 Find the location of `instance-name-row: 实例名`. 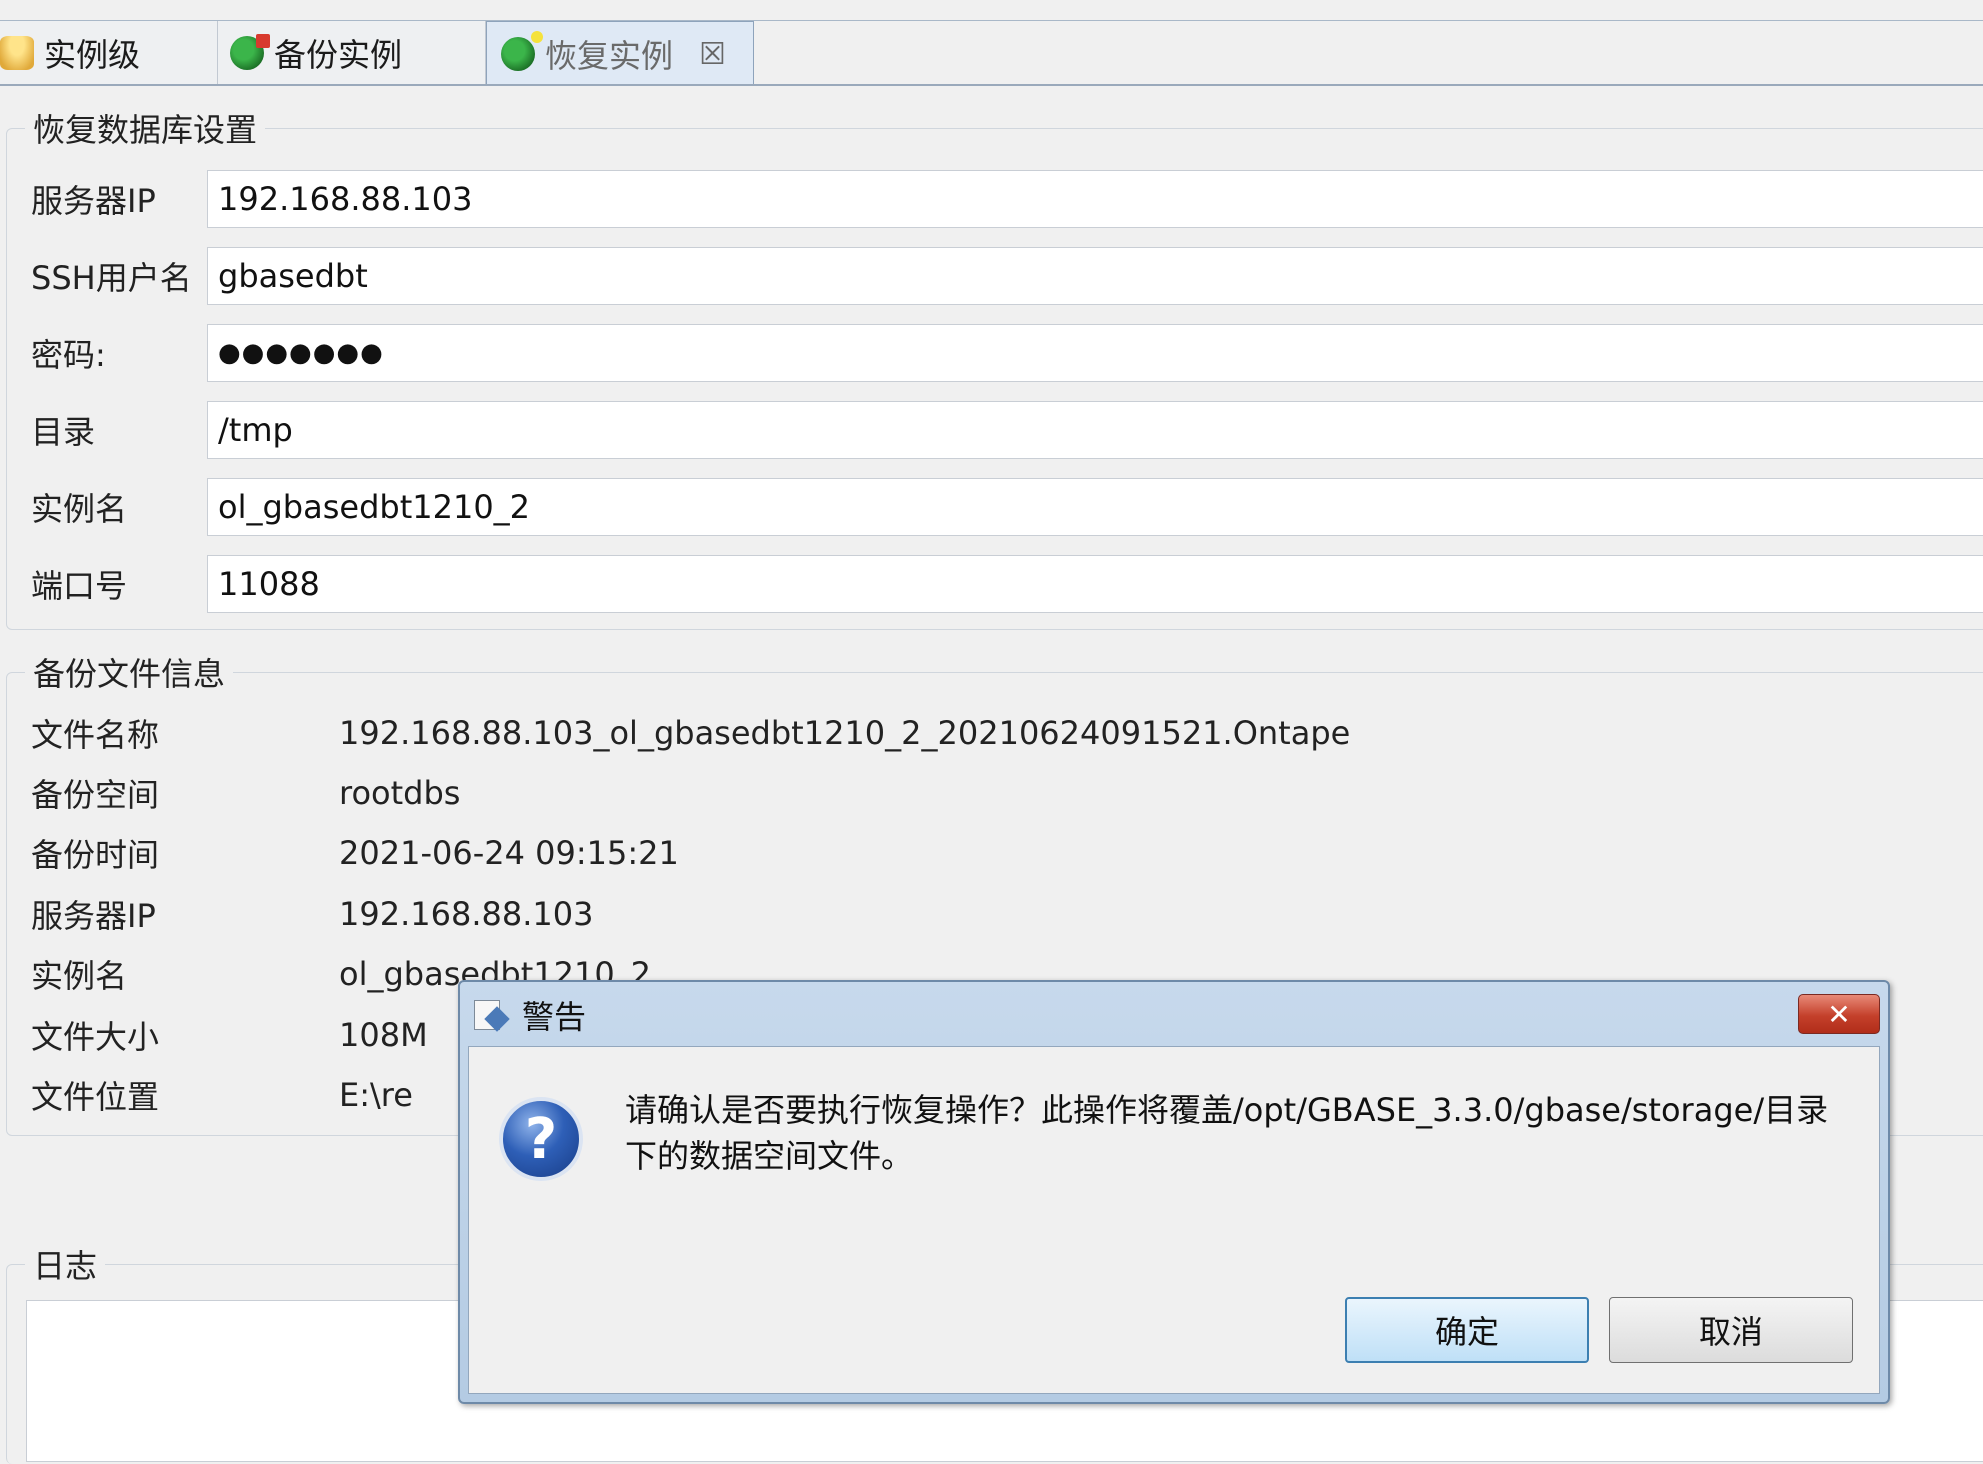

instance-name-row: 实例名 is located at coordinates (121, 507).